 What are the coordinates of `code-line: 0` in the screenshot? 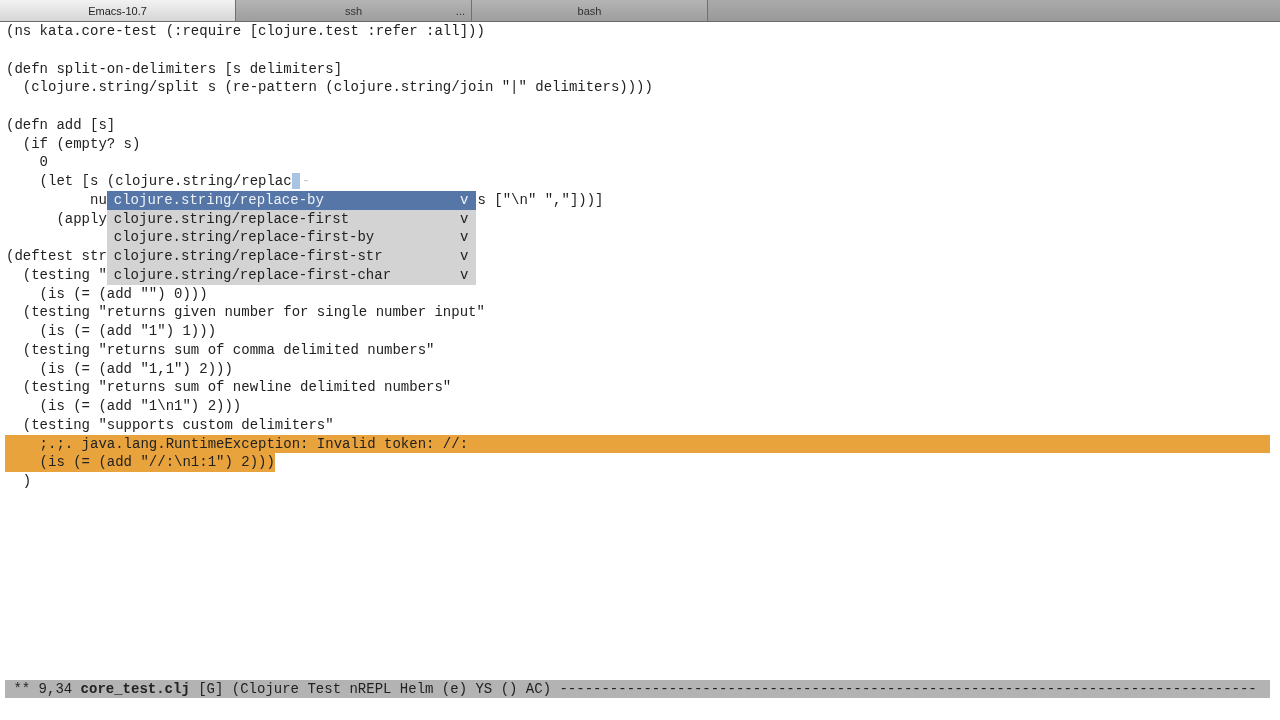 It's located at (43, 162).